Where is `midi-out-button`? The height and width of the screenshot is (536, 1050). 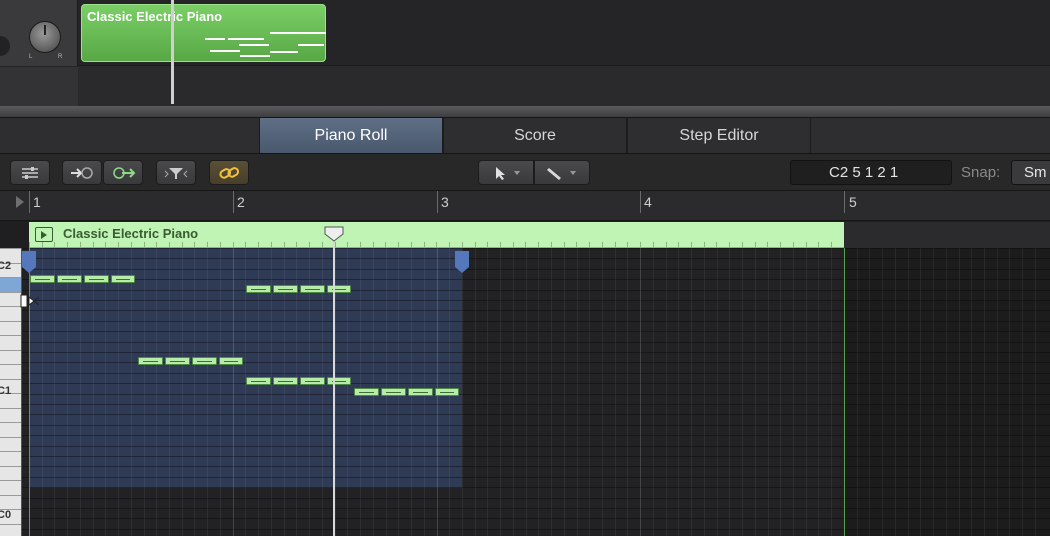
midi-out-button is located at coordinates (123, 172).